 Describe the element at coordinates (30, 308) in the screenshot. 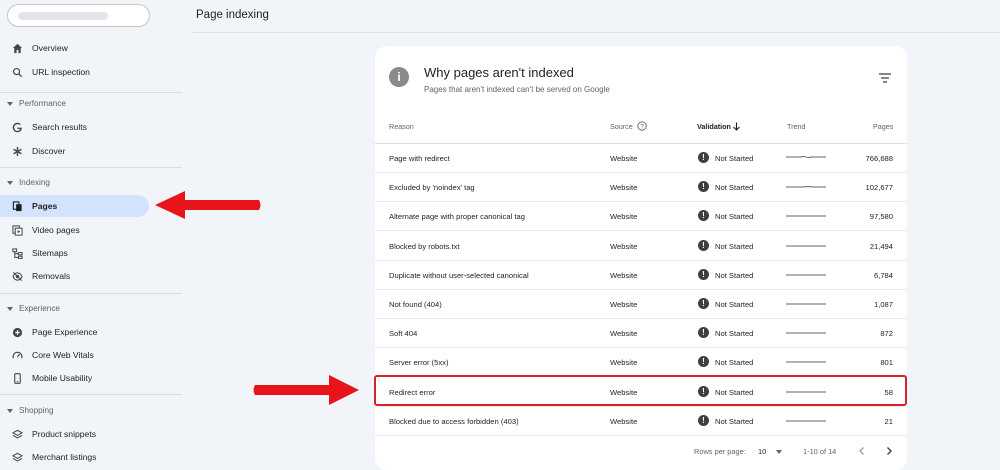

I see `section-experience: Experience` at that location.